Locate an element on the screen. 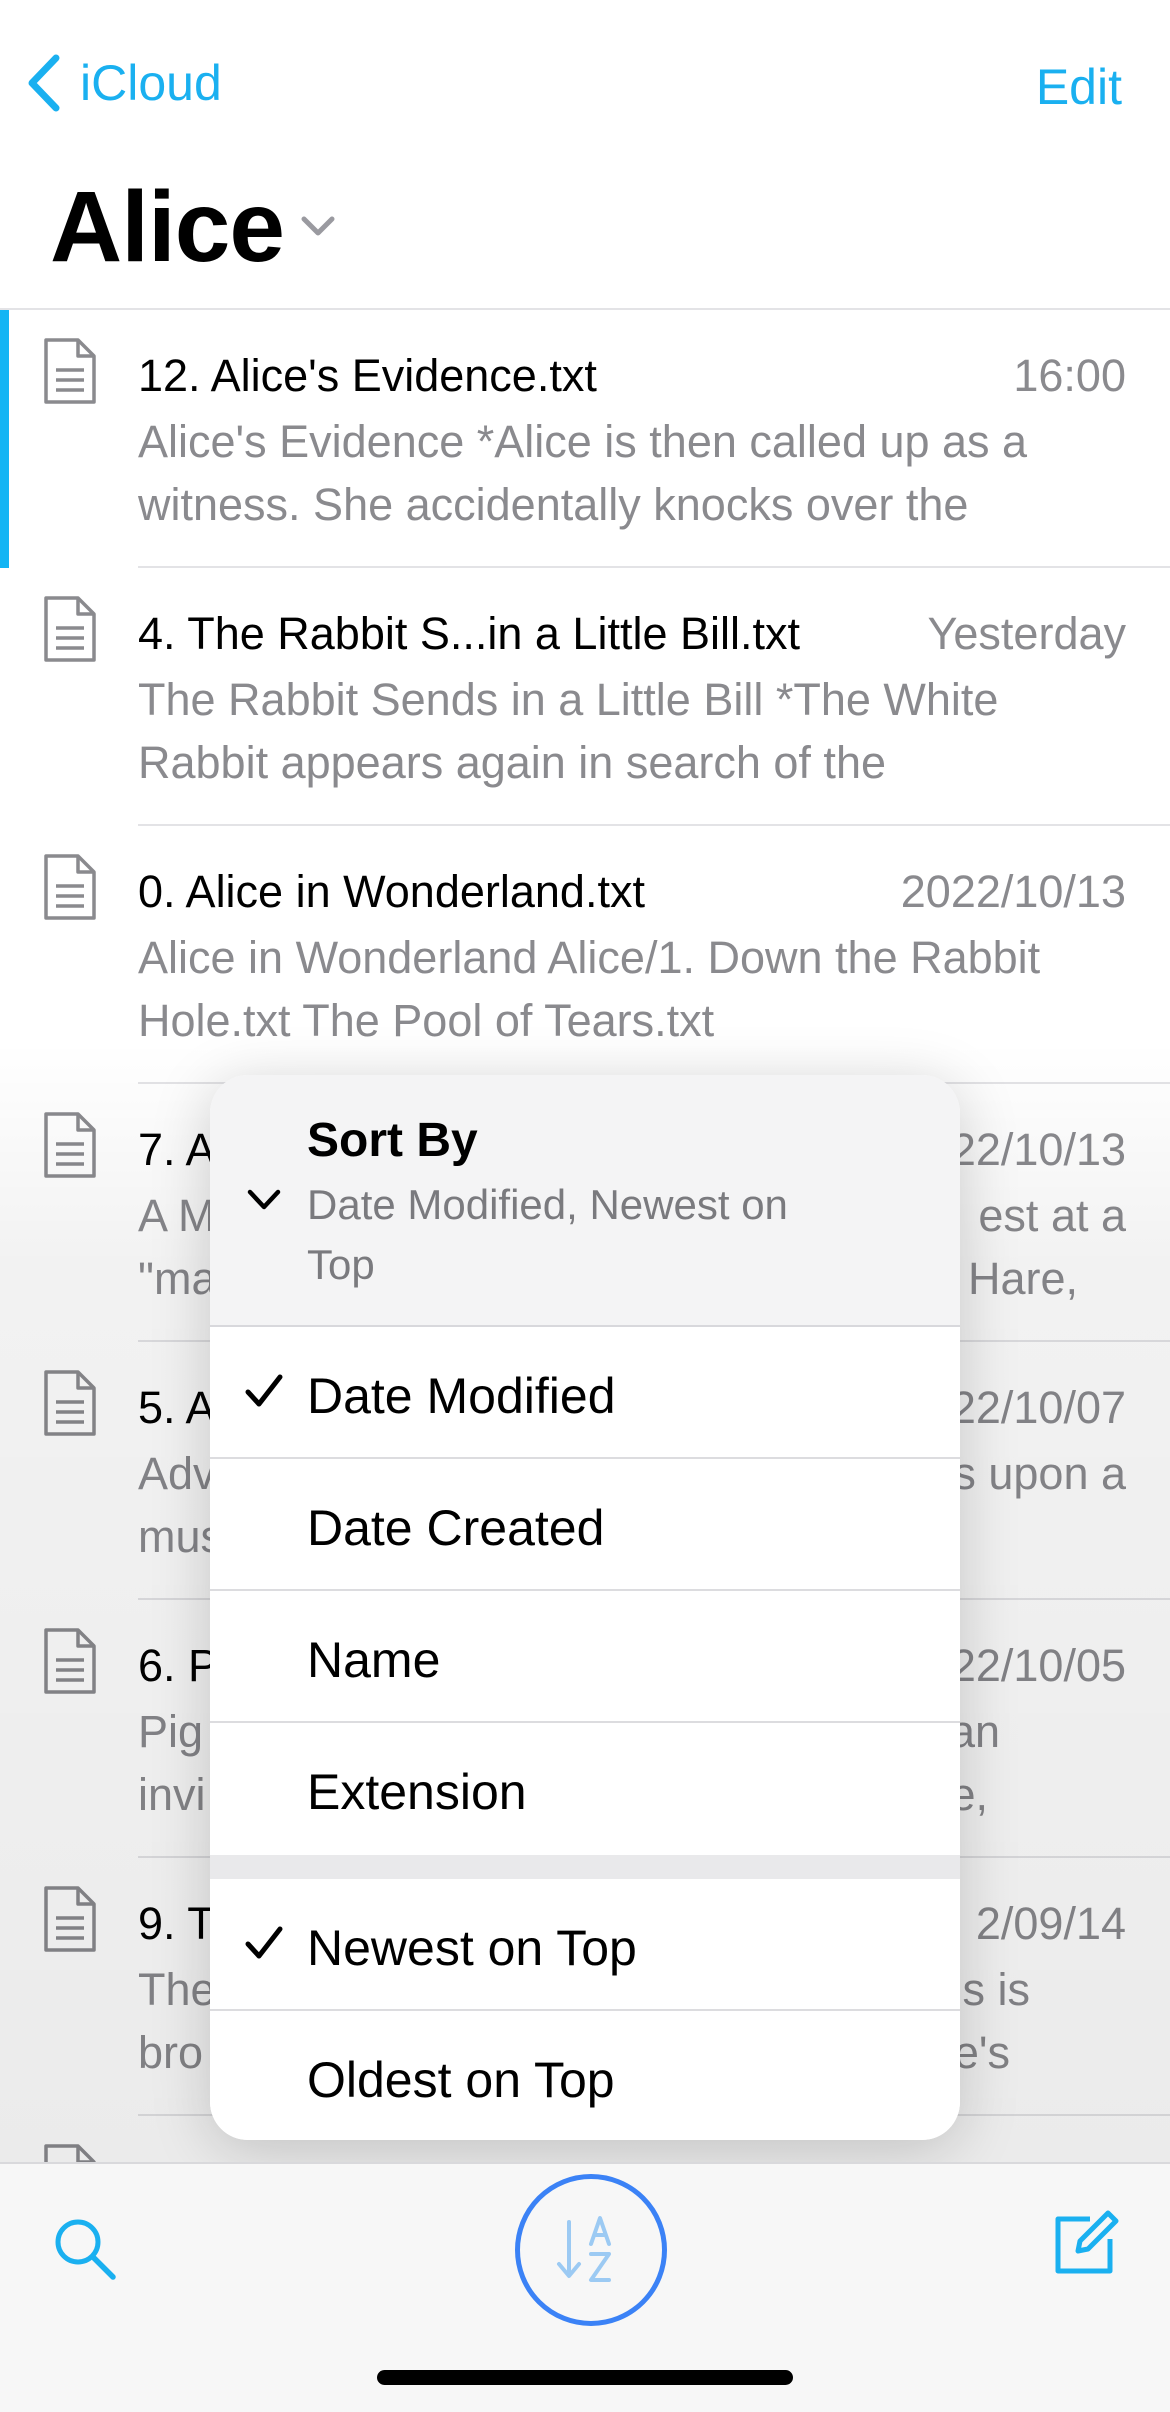 Image resolution: width=1170 pixels, height=2412 pixels. file-date: 2022/10/13 is located at coordinates (1013, 891).